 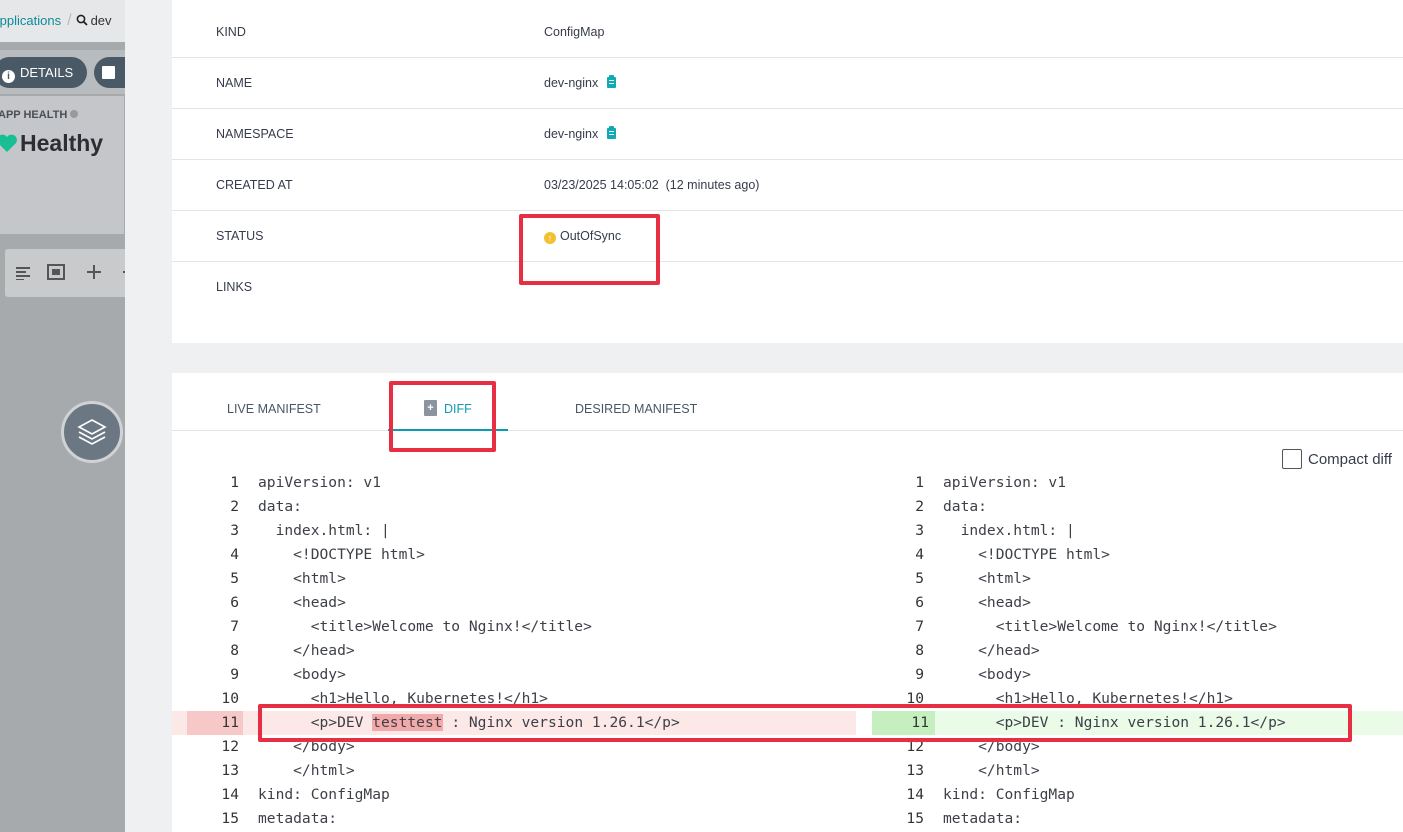 What do you see at coordinates (24, 273) in the screenshot?
I see `list-view-icon` at bounding box center [24, 273].